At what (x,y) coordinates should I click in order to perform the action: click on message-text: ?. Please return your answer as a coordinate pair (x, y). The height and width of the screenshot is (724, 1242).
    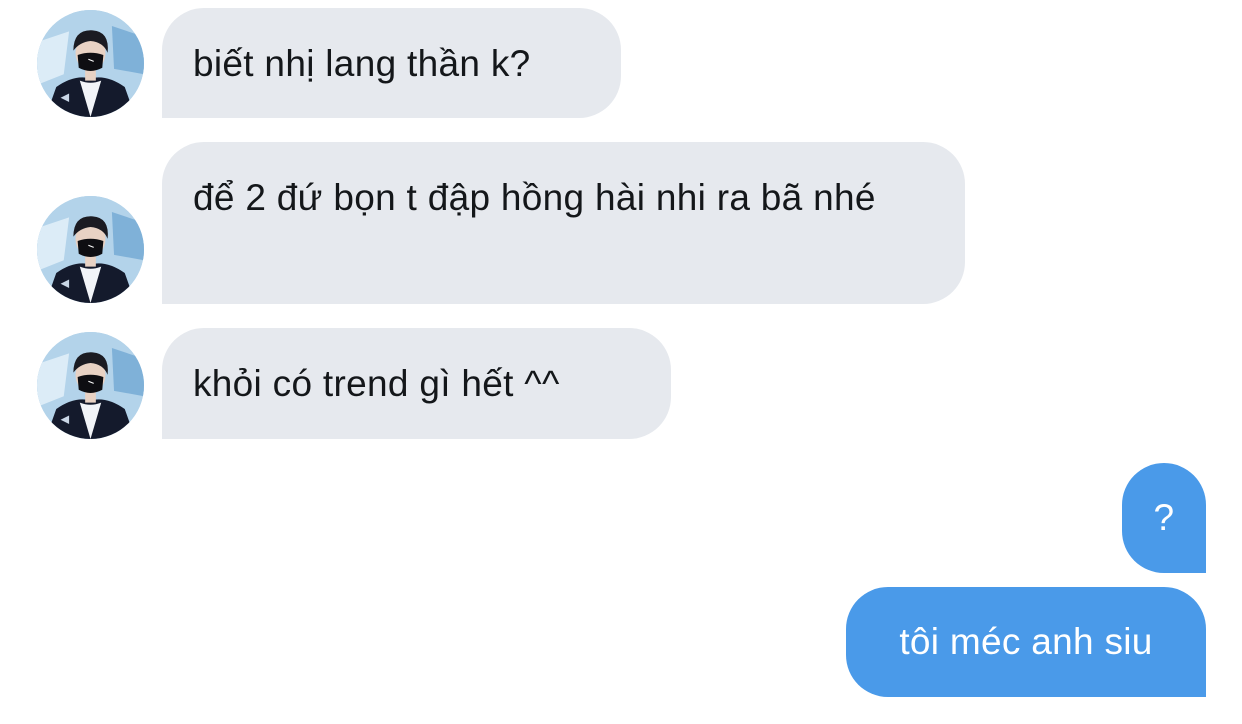
    Looking at the image, I should click on (1164, 517).